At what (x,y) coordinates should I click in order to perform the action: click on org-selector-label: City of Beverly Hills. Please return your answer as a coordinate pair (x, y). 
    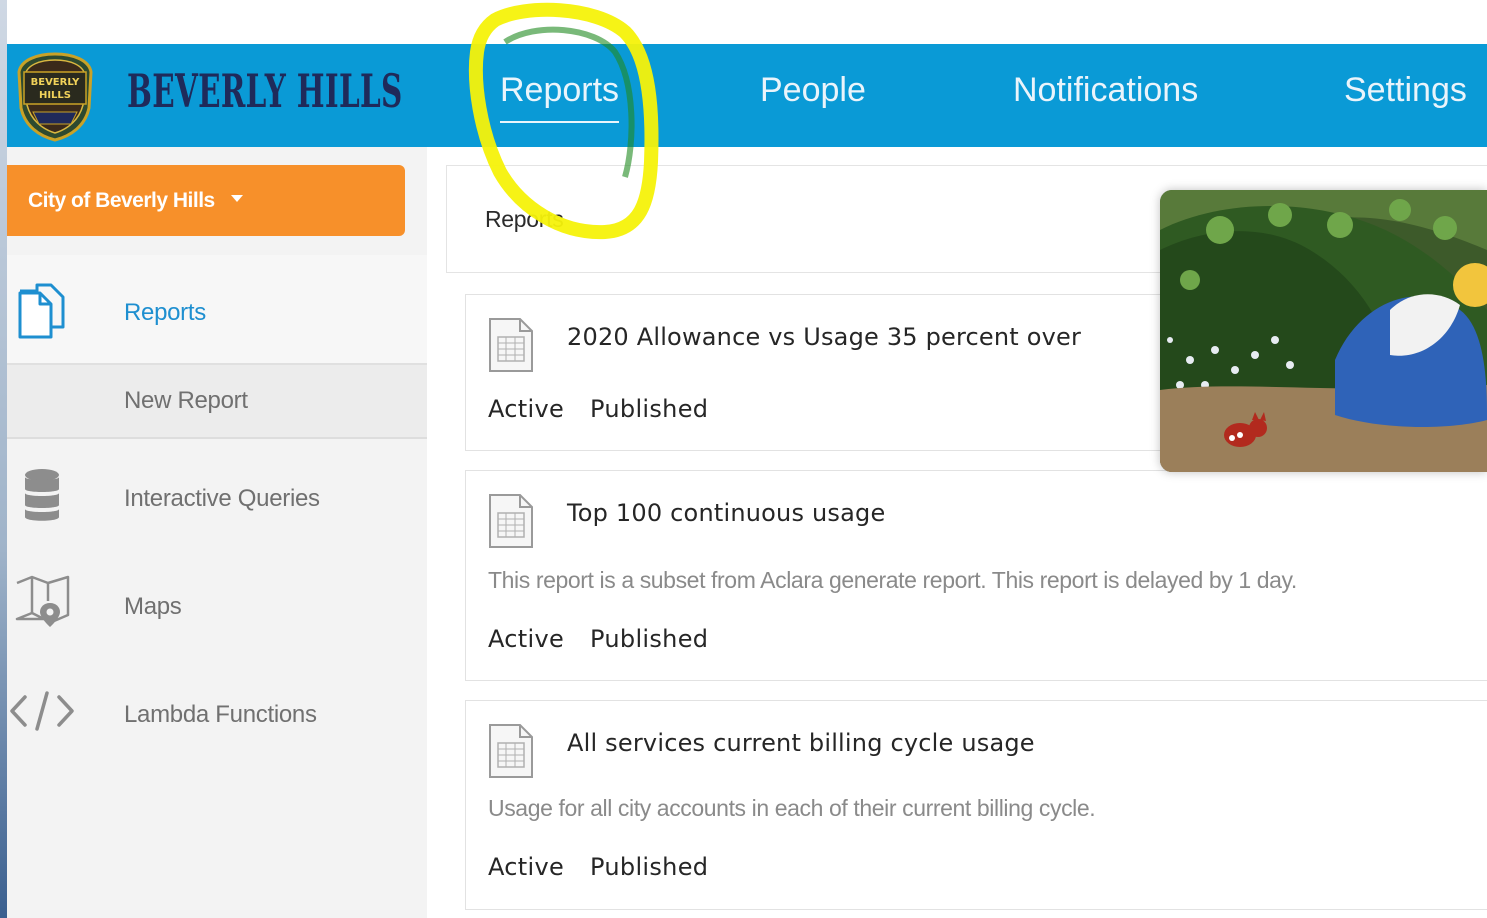
    Looking at the image, I should click on (121, 200).